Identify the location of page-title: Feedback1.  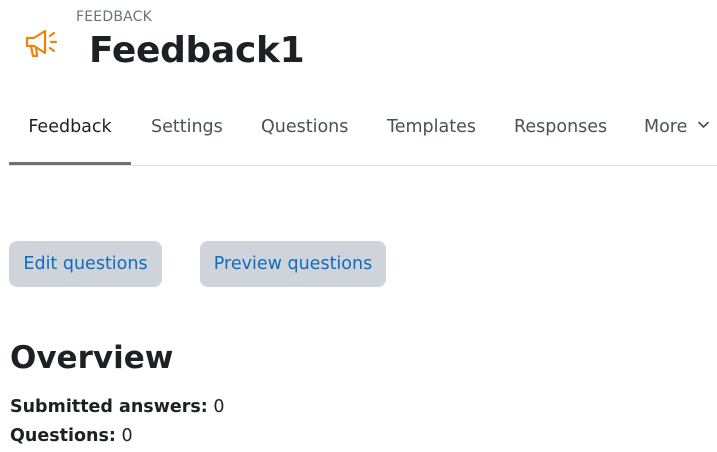
(197, 50).